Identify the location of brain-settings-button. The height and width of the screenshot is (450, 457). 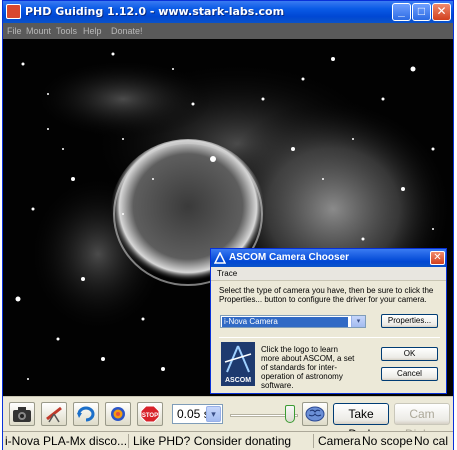
(315, 414).